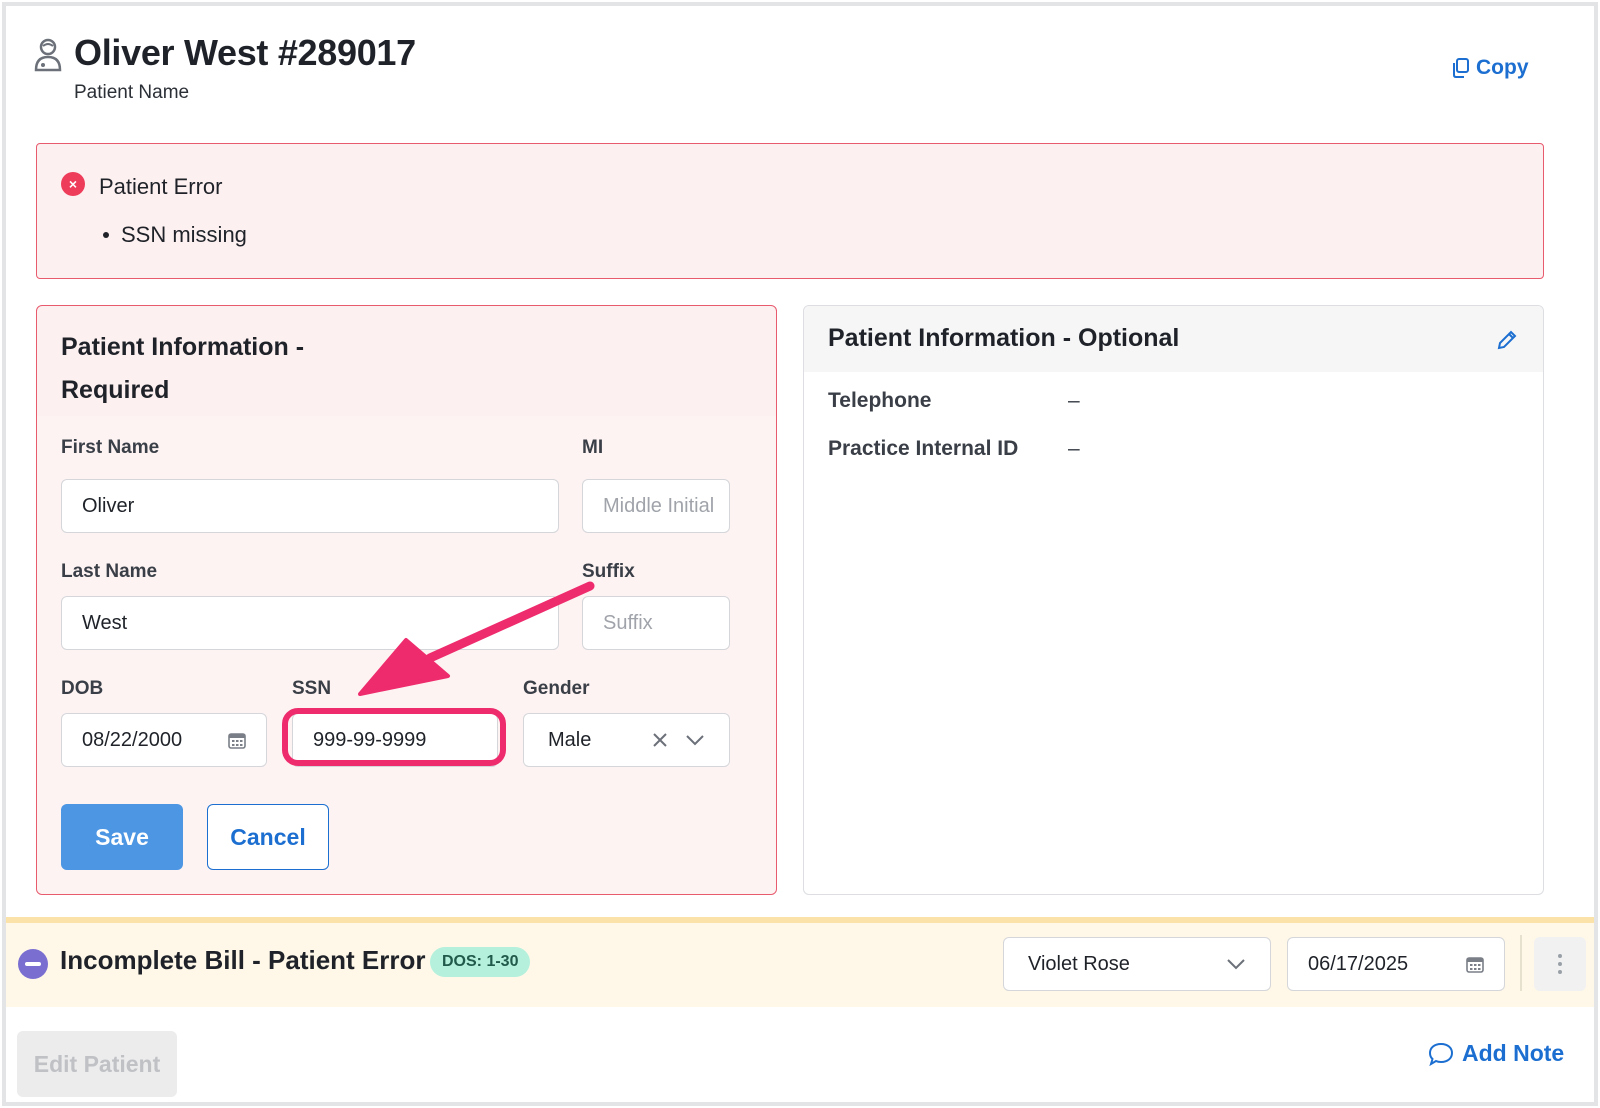 The width and height of the screenshot is (1600, 1108). I want to click on error-close-icon: ×, so click(73, 184).